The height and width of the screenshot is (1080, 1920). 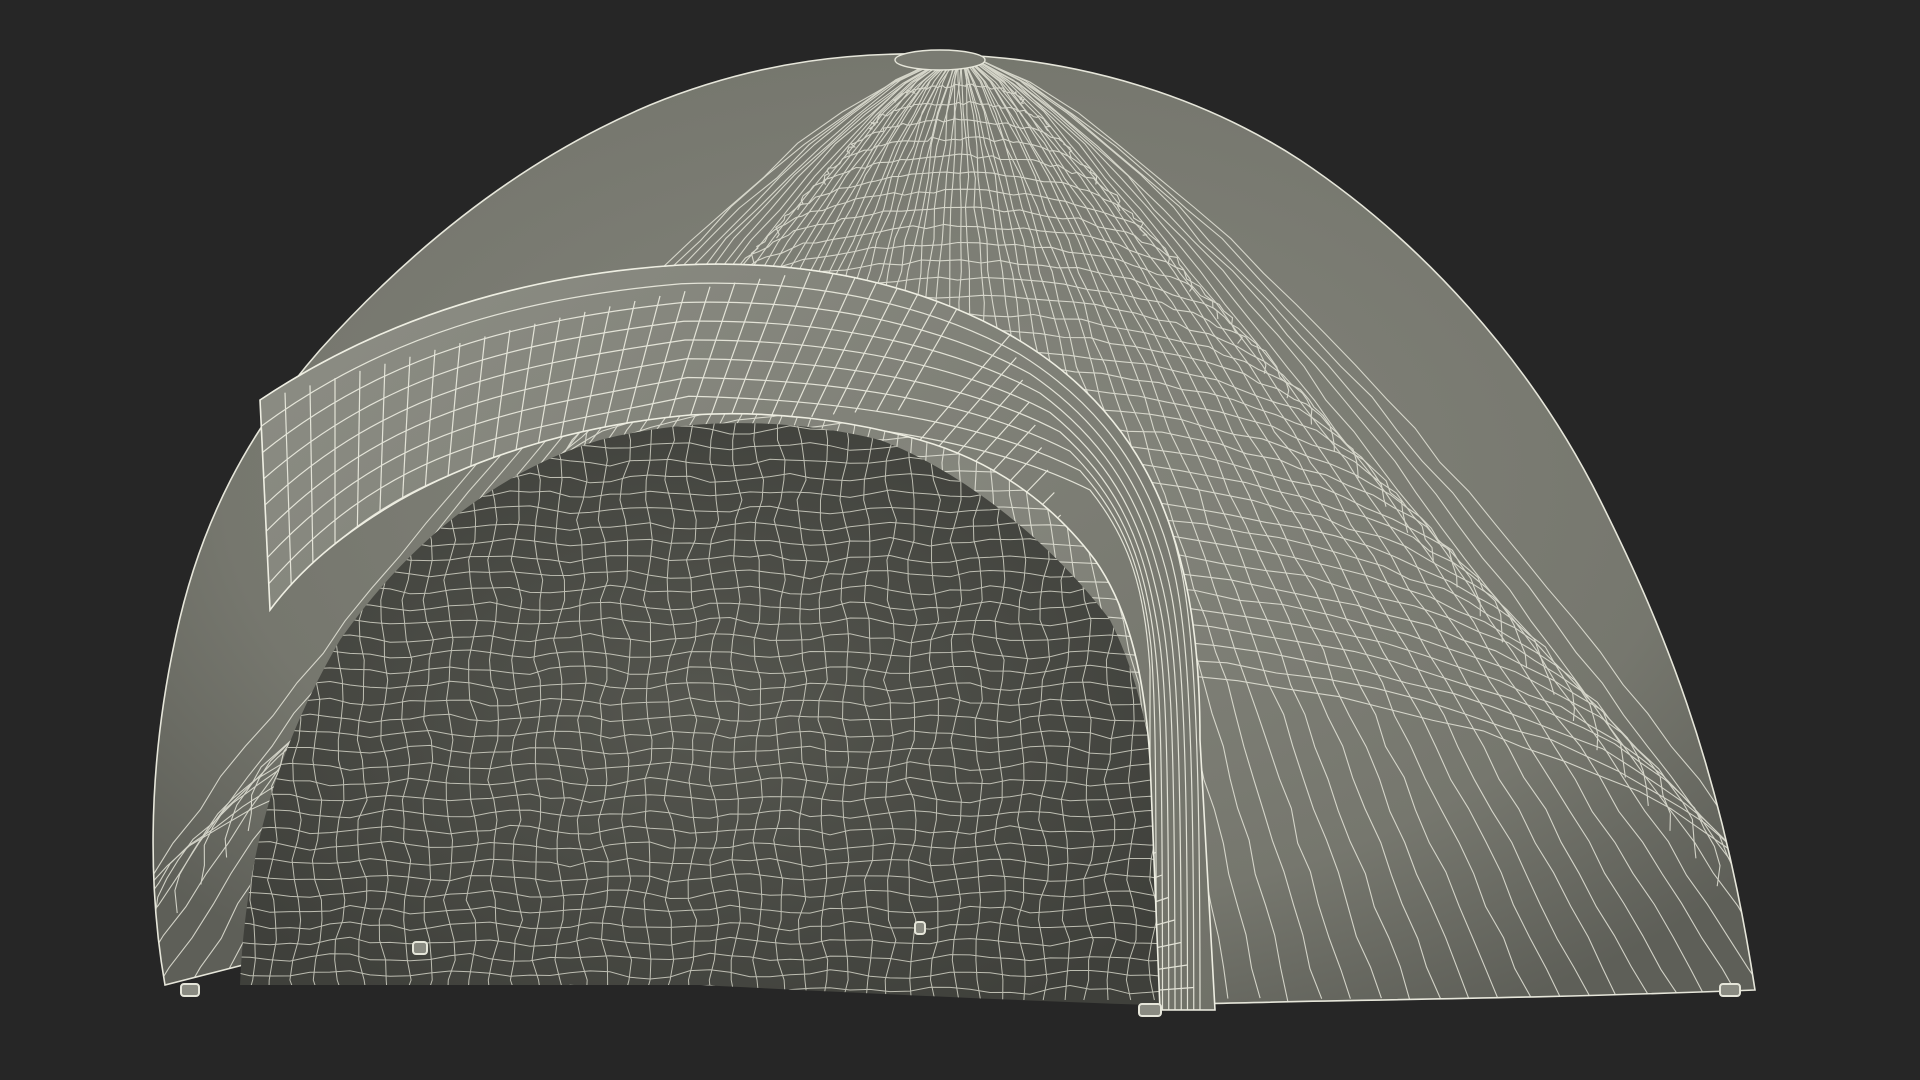 I want to click on tent-top-valve, so click(x=940, y=60).